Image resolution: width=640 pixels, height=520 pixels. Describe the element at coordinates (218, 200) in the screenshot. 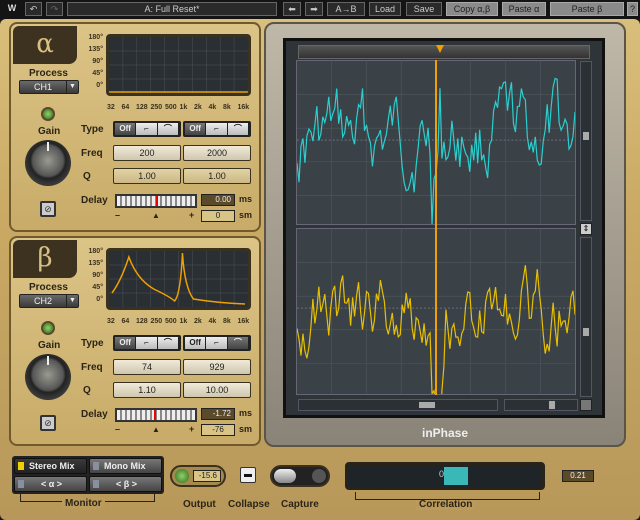

I see `alpha-delay-ms: 0.00` at that location.